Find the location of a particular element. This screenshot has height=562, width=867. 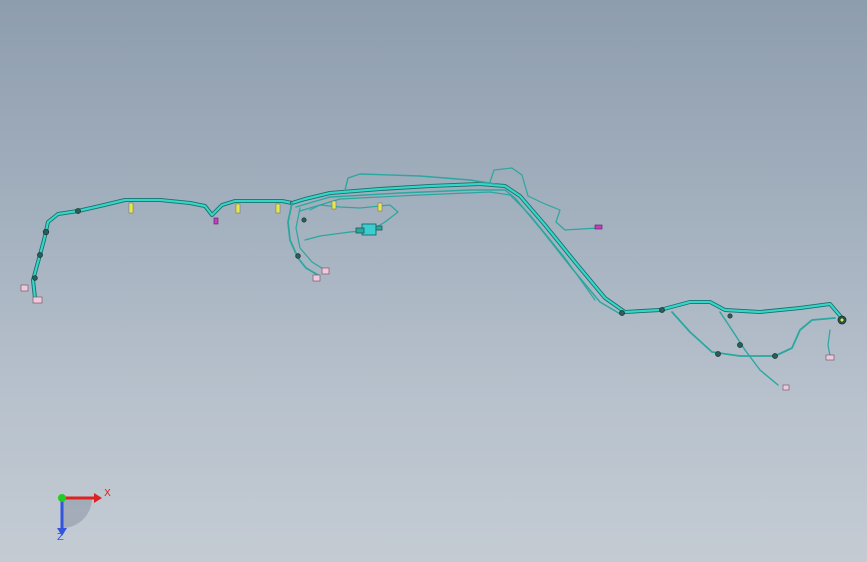

z-axis-label: Z is located at coordinates (60, 537).